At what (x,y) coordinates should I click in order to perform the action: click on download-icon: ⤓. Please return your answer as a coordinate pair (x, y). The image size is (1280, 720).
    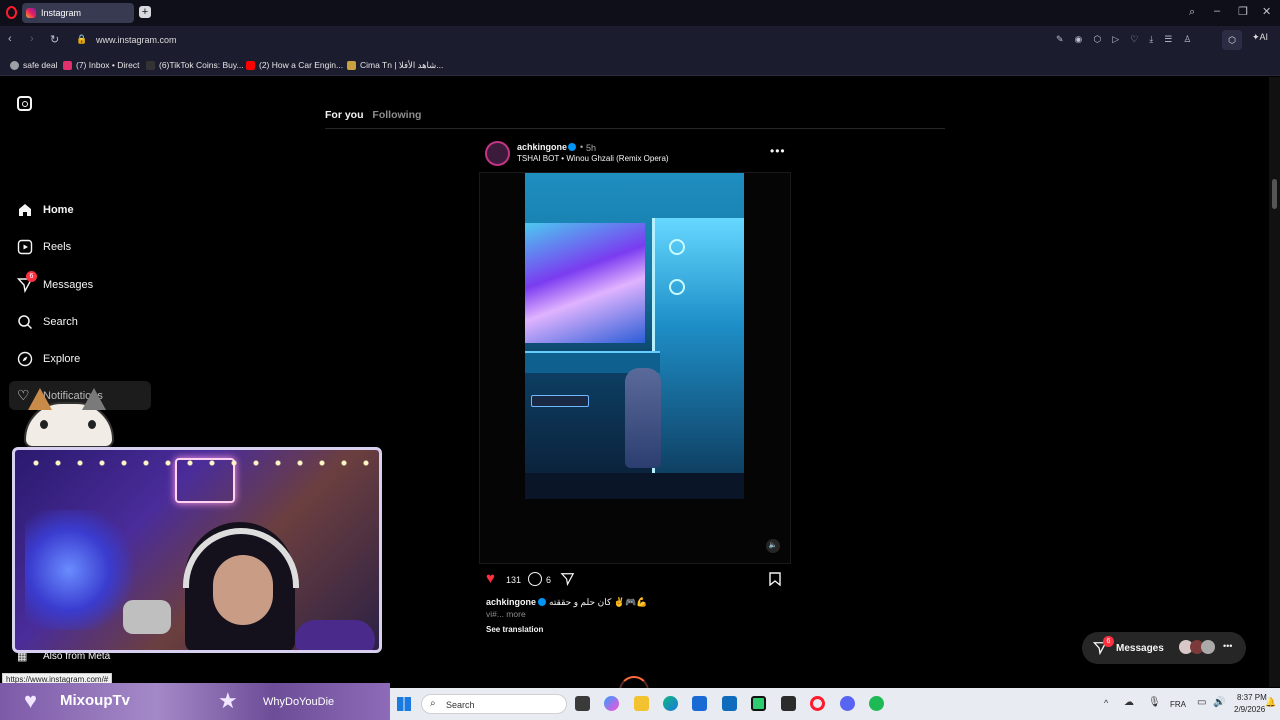
    Looking at the image, I should click on (1151, 39).